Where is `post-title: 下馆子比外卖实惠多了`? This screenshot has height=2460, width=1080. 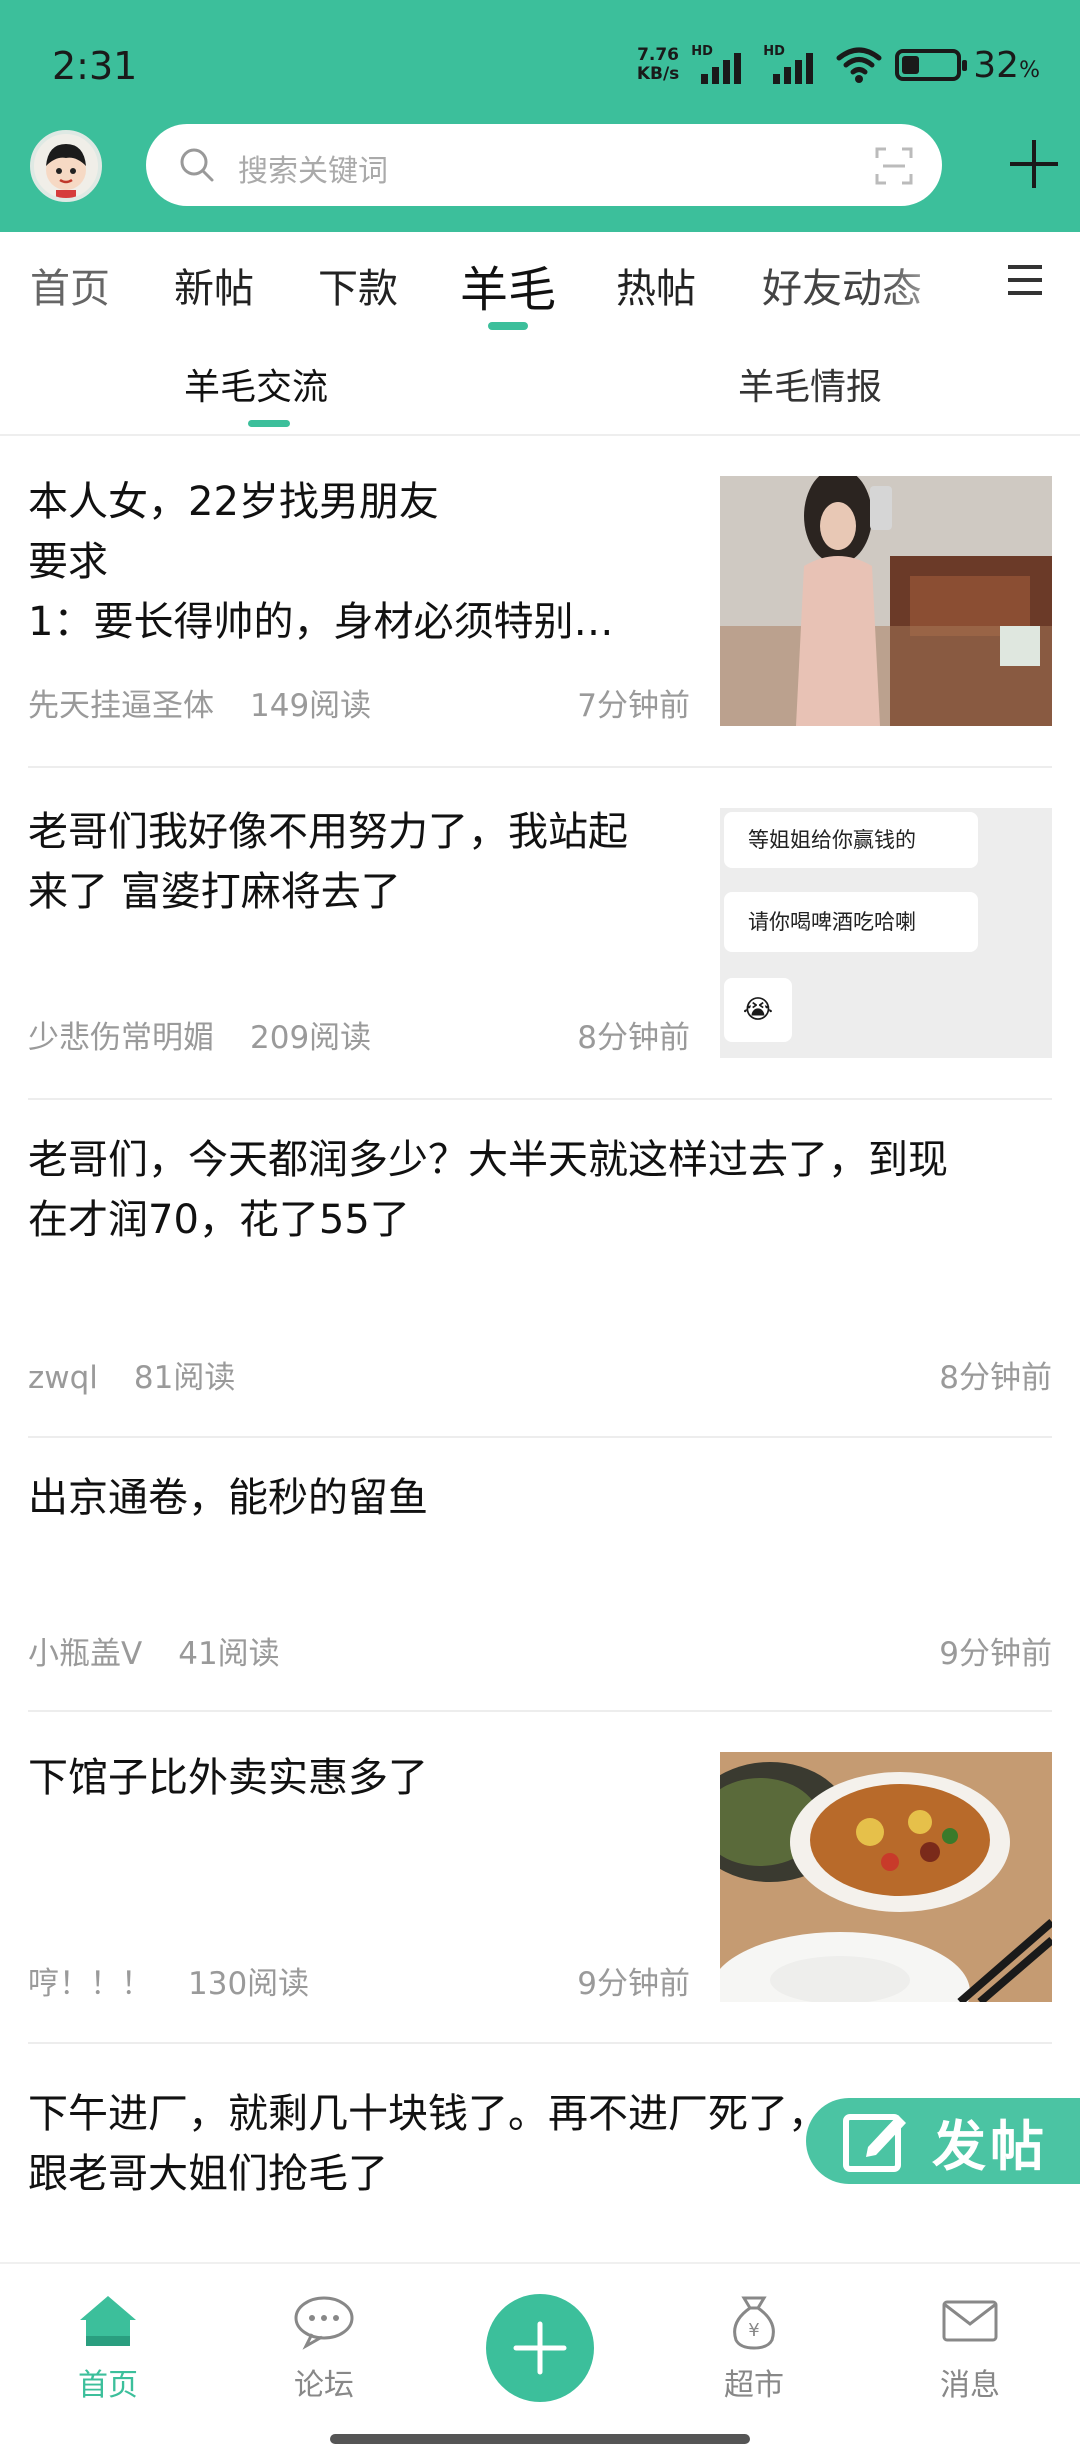
post-title: 下馆子比外卖实惠多了 is located at coordinates (228, 1778).